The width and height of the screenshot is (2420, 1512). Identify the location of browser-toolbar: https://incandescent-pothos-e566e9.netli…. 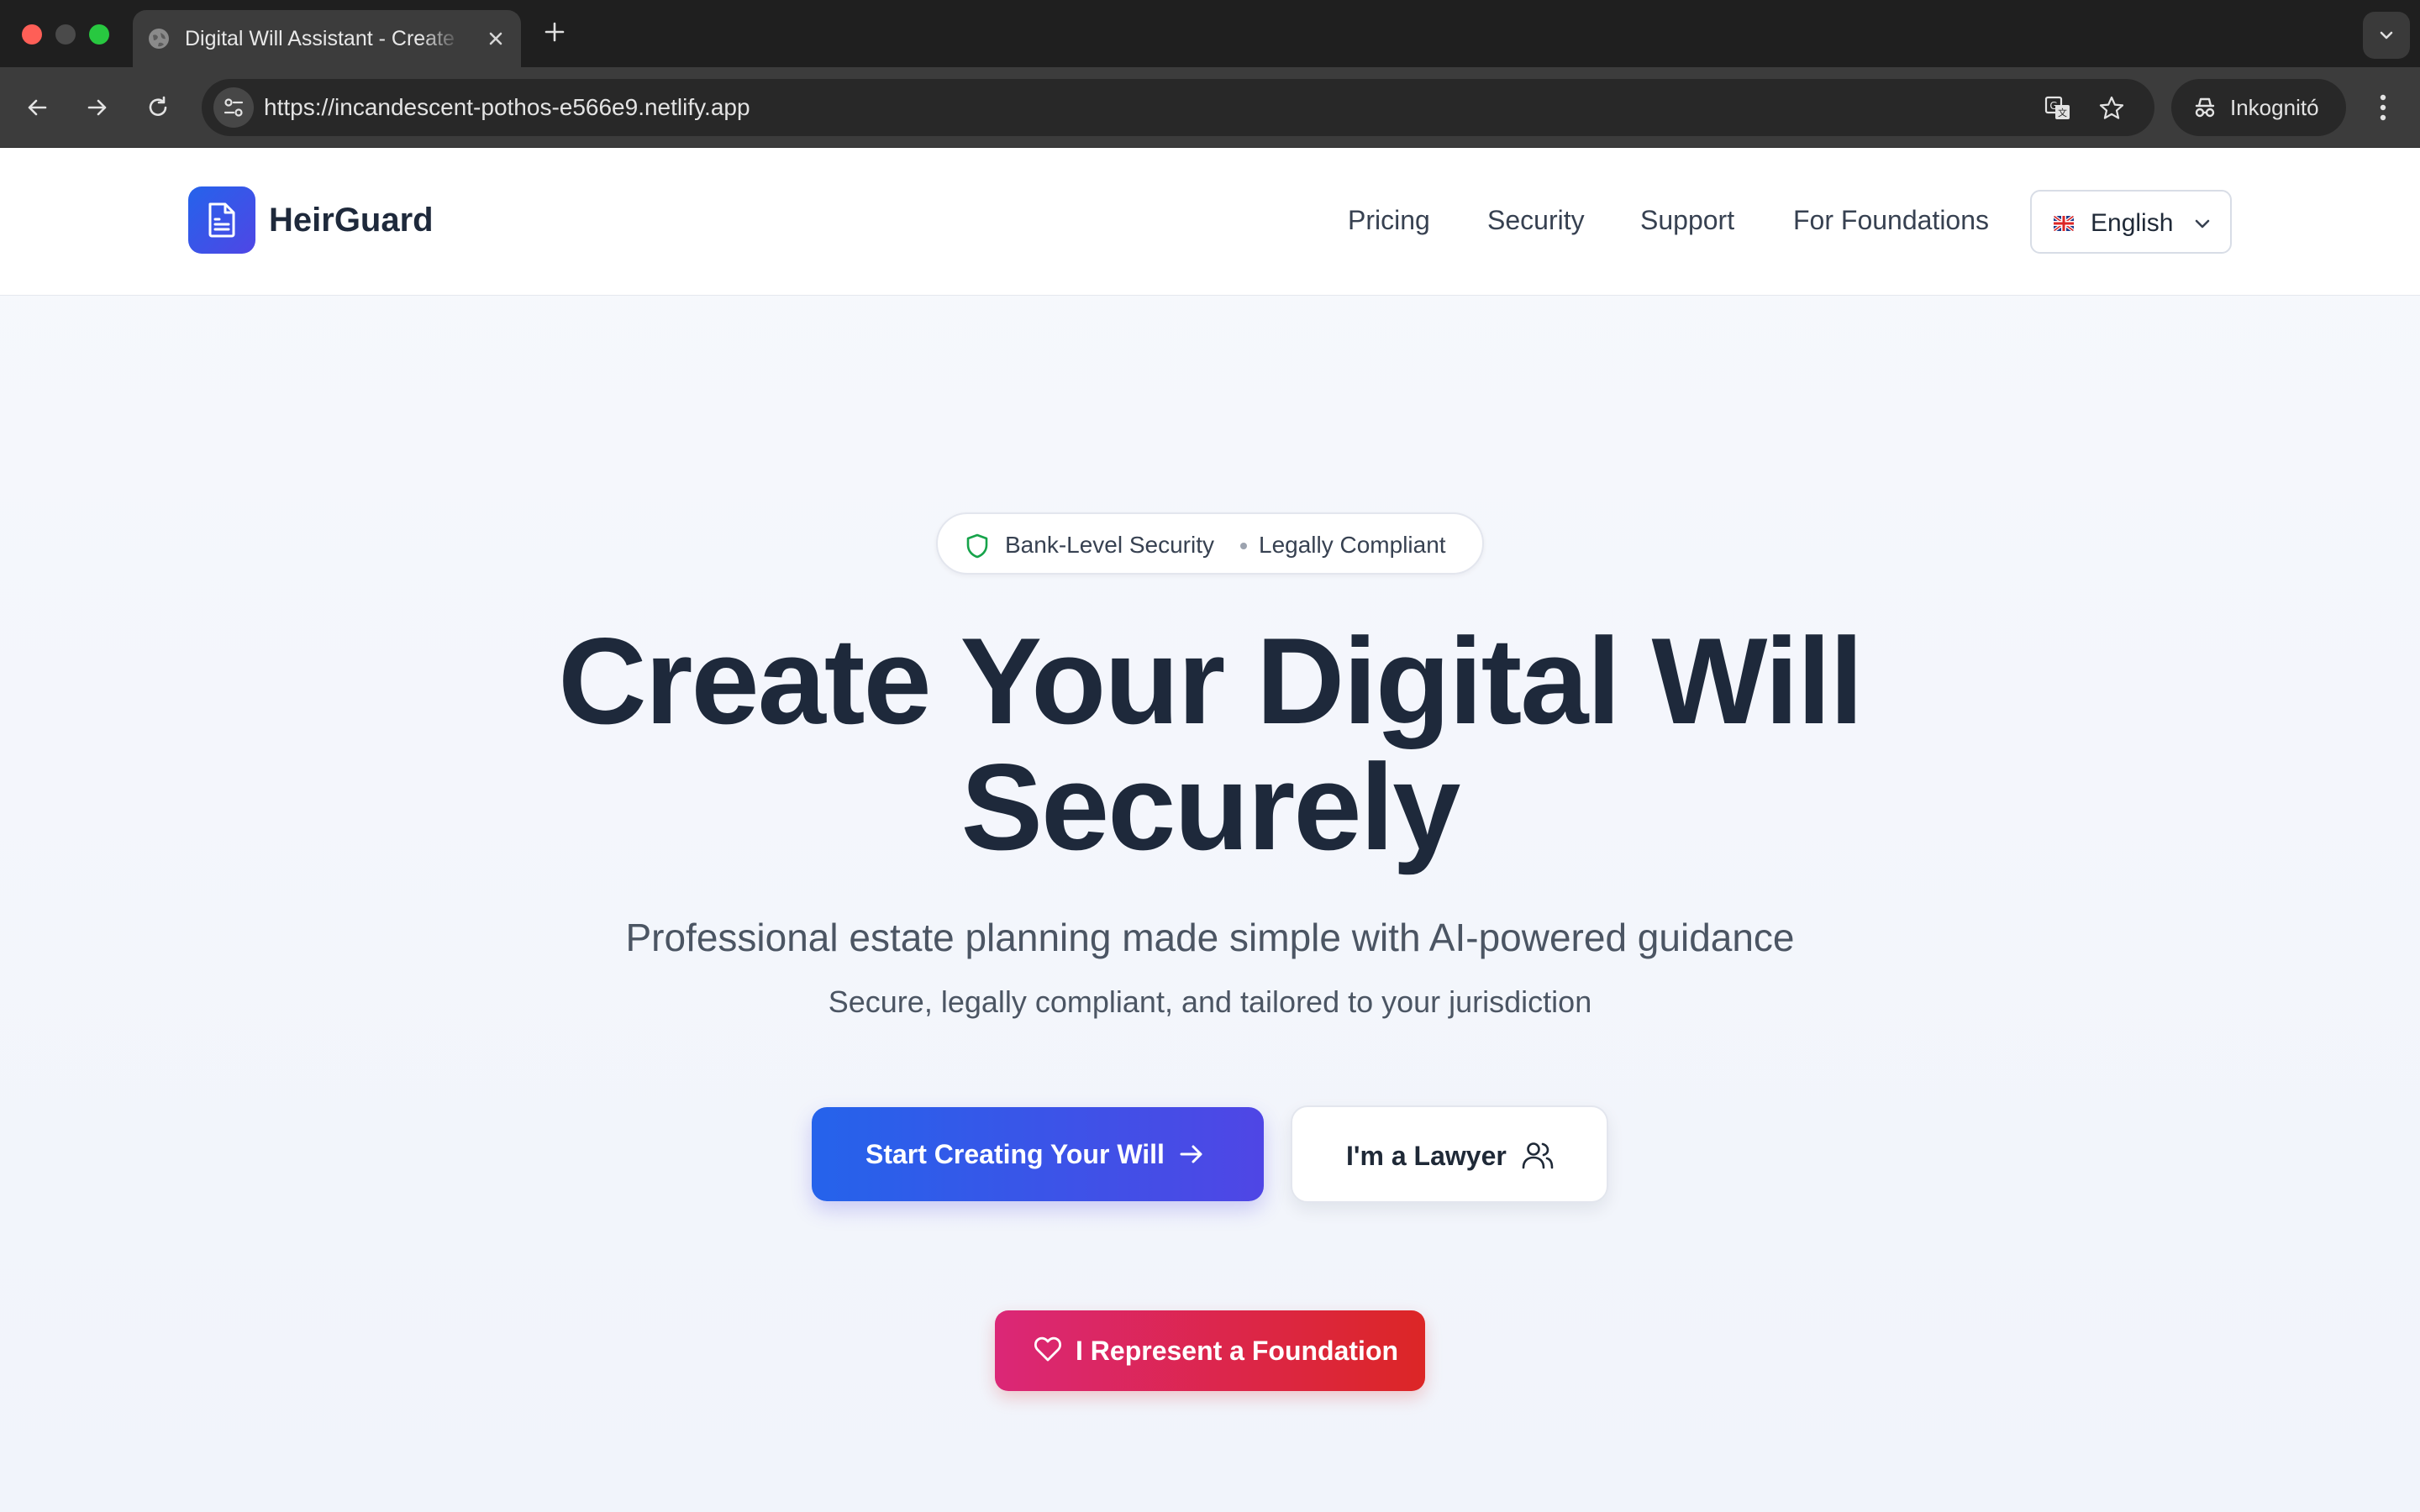
(1210, 107).